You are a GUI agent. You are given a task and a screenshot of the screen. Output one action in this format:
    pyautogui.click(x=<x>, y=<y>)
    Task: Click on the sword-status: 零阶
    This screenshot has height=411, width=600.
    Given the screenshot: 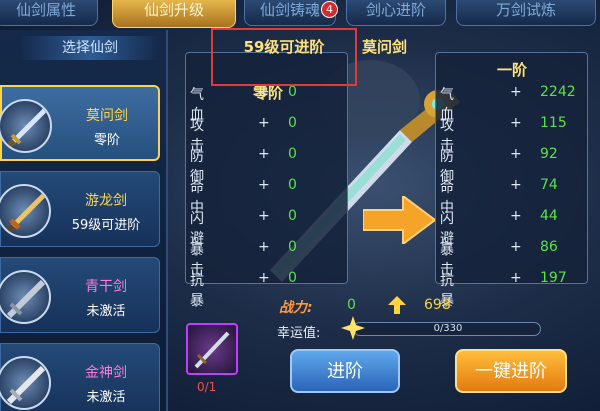 What is the action you would take?
    pyautogui.click(x=106, y=140)
    